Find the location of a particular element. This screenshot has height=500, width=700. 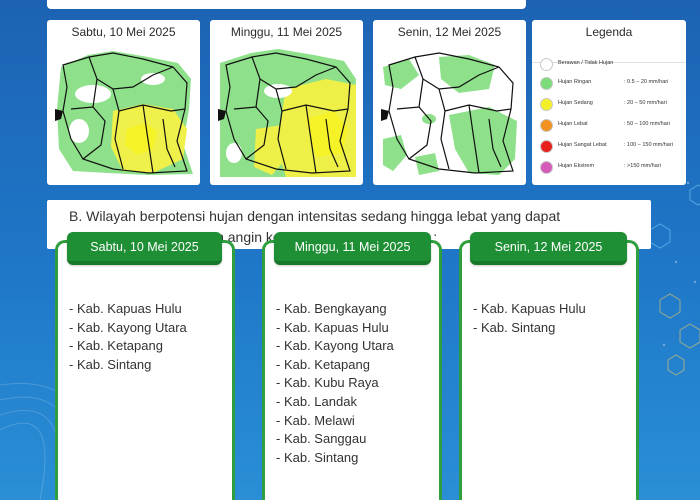

region-list-card-senin: - Kab. Kapuas Hulu - Kab. Sintang is located at coordinates (549, 370).